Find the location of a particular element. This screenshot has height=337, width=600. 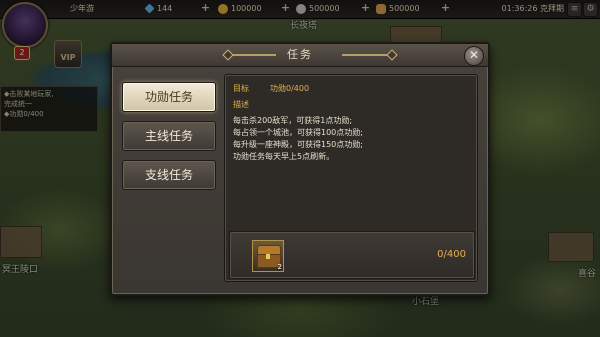

tab-main-quests: 主线任务 is located at coordinates (169, 136).